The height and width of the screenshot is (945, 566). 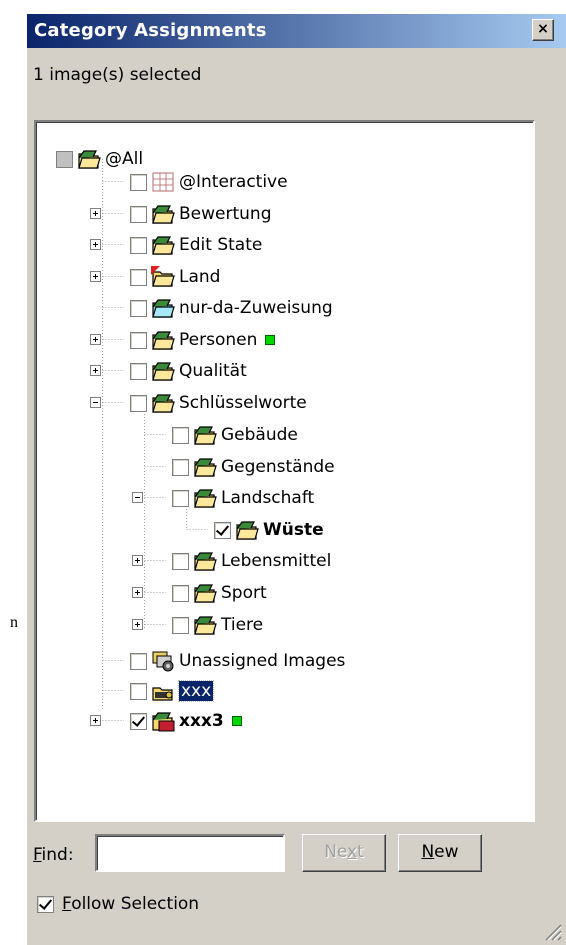 What do you see at coordinates (259, 435) in the screenshot?
I see `tree-item-label: Gebäude` at bounding box center [259, 435].